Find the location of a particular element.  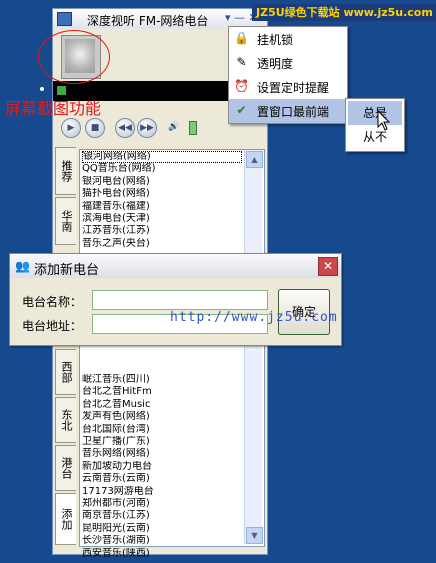

prev-button: ◀◀ is located at coordinates (125, 128).